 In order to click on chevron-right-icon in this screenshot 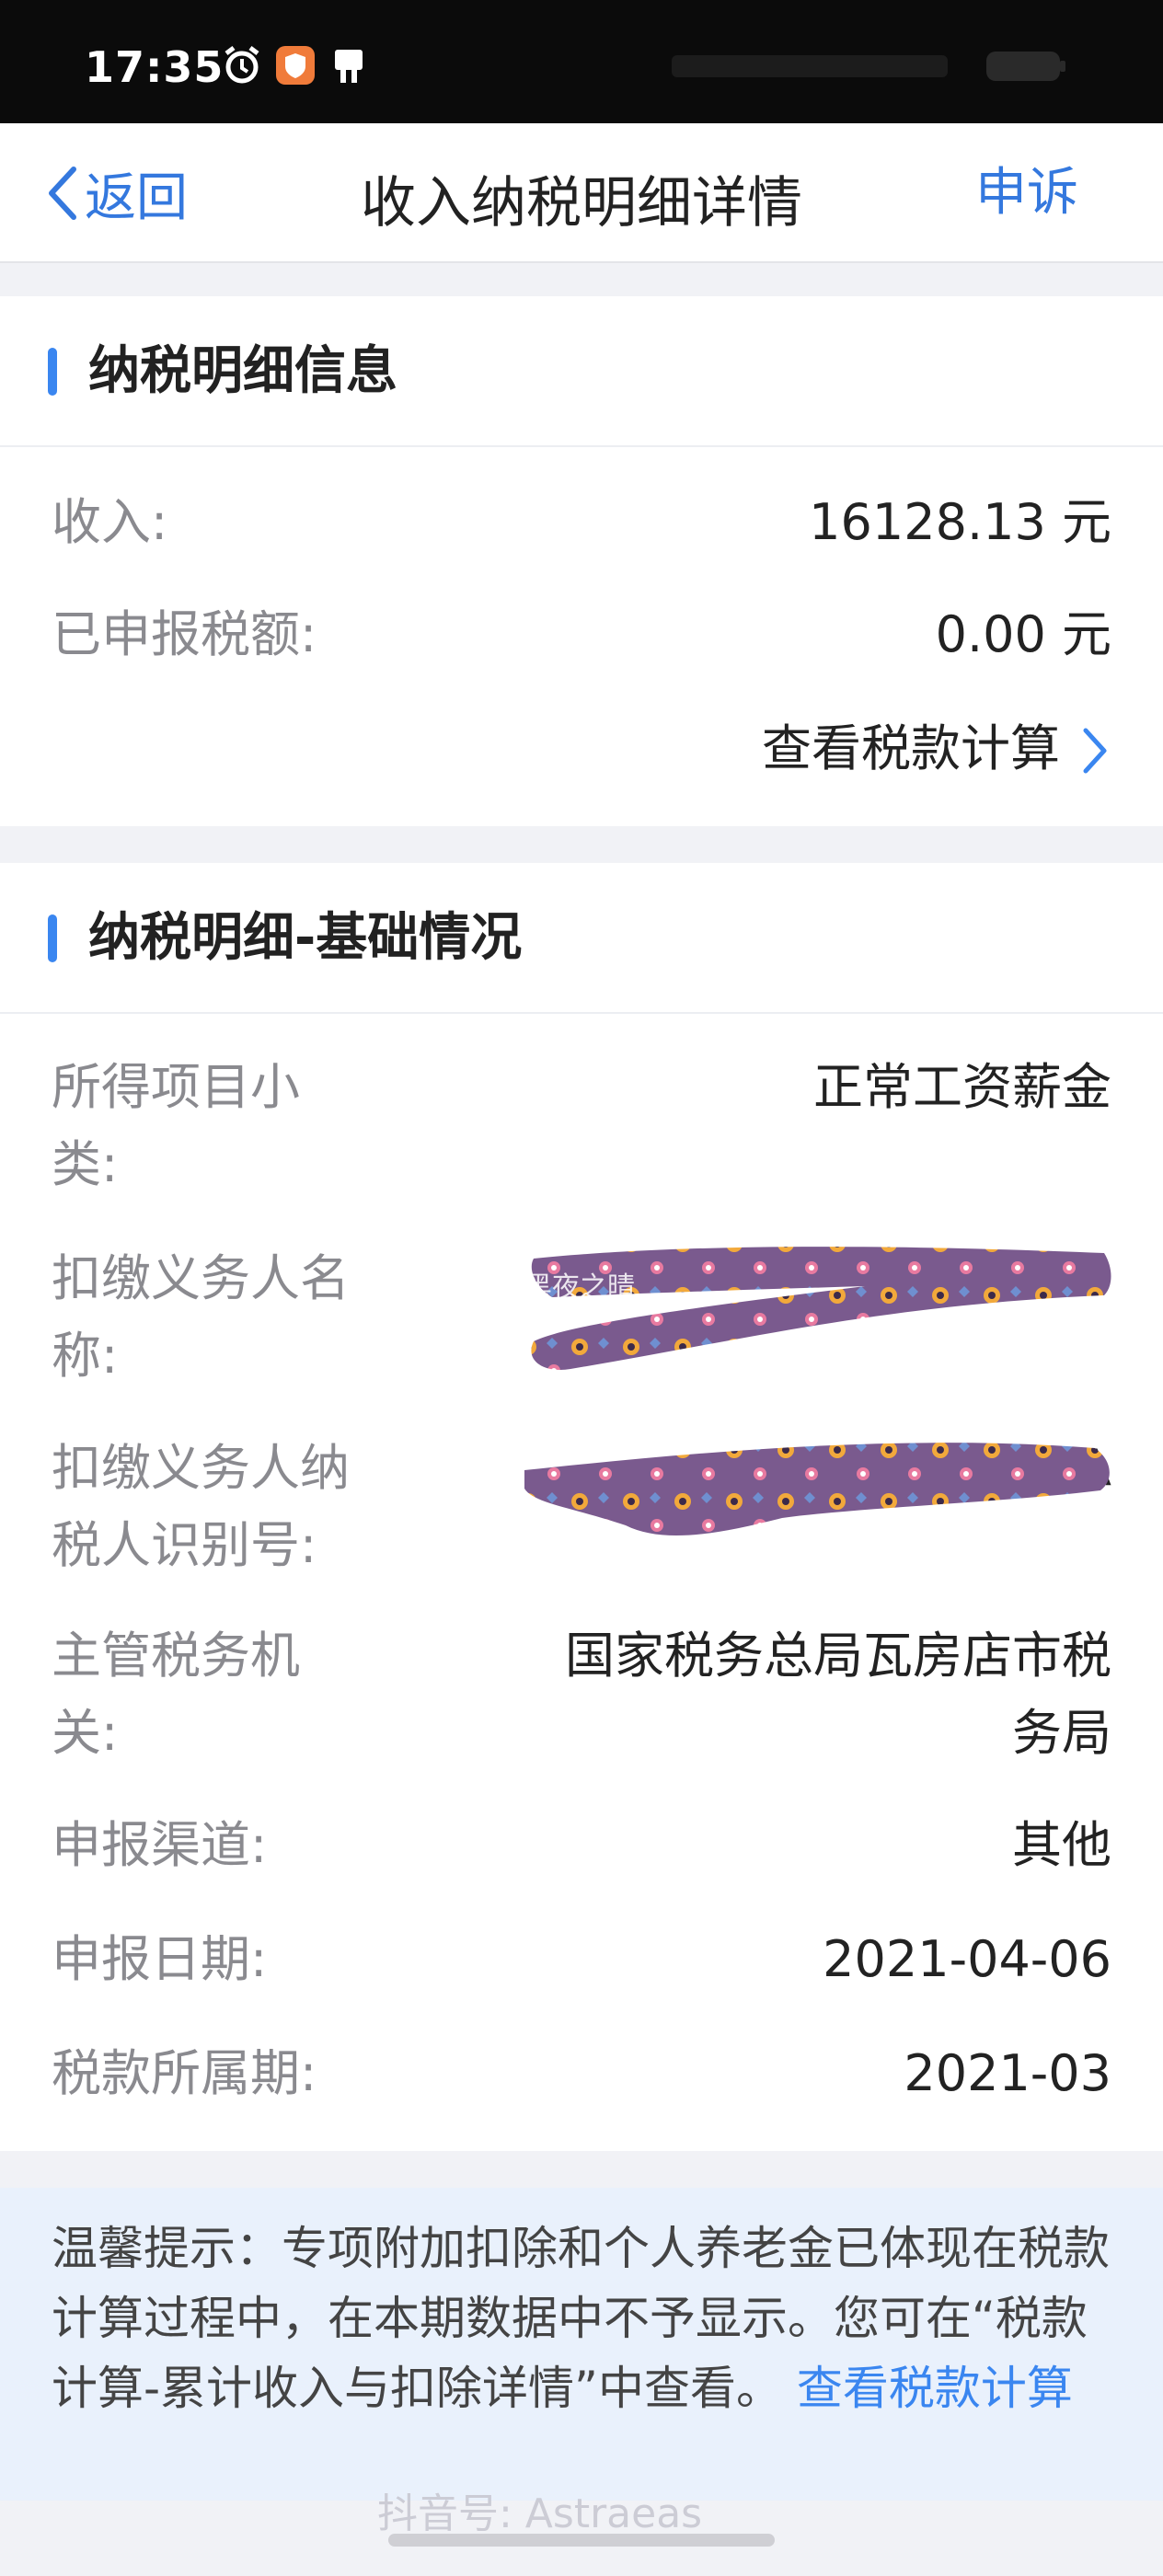, I will do `click(1095, 751)`.